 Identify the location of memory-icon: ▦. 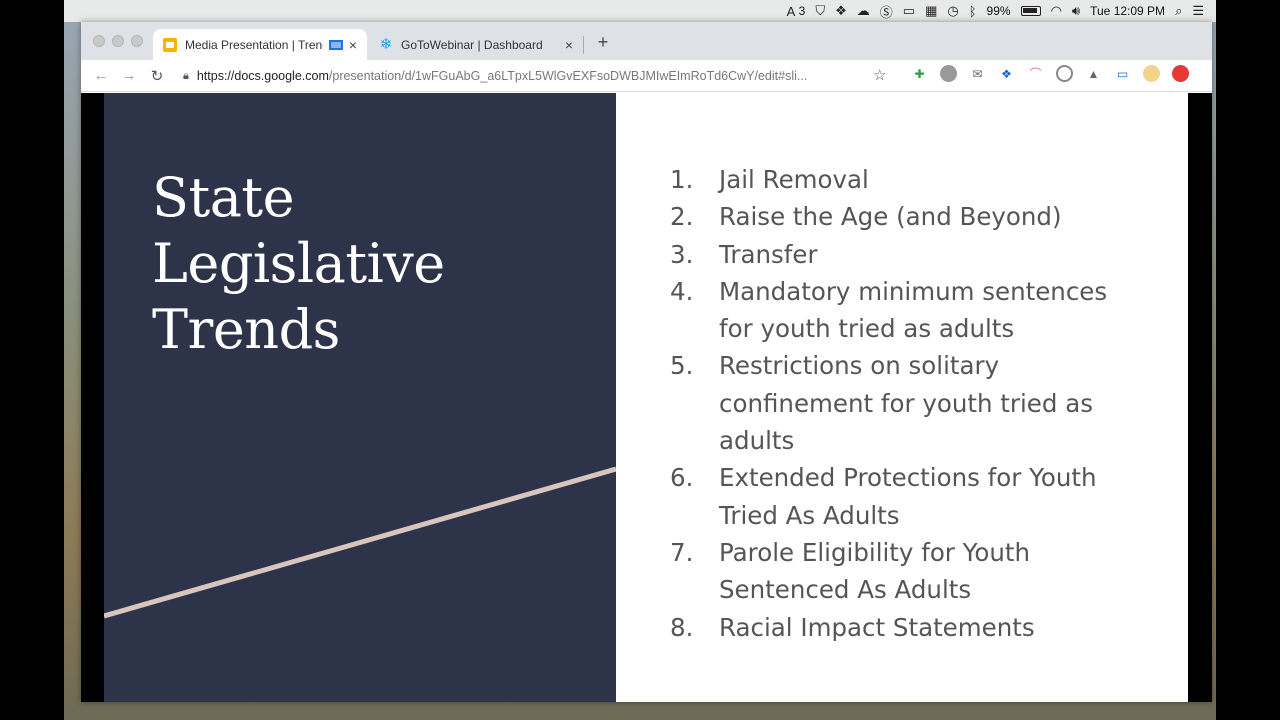
(931, 11).